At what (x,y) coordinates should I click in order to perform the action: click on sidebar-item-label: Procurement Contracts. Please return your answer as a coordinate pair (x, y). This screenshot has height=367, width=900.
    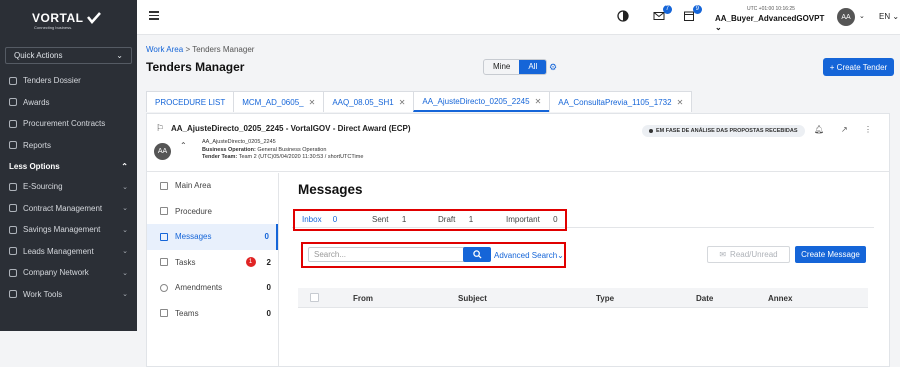
    Looking at the image, I should click on (64, 124).